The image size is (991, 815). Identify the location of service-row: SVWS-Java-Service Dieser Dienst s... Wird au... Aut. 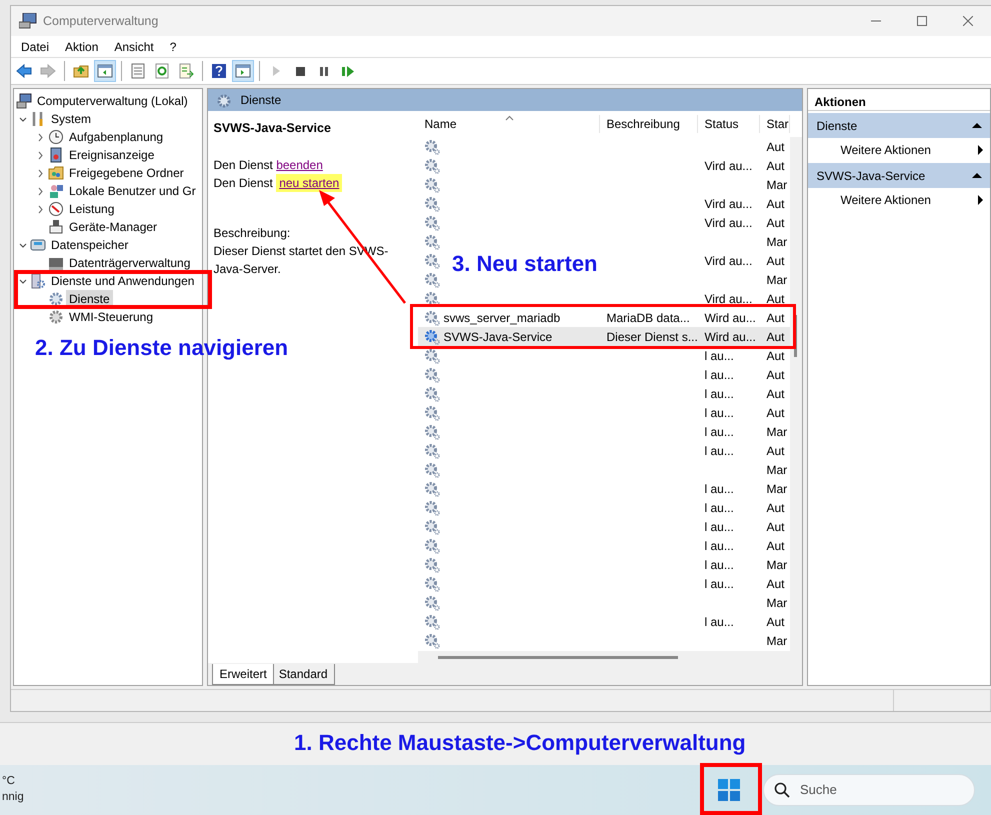
(604, 336).